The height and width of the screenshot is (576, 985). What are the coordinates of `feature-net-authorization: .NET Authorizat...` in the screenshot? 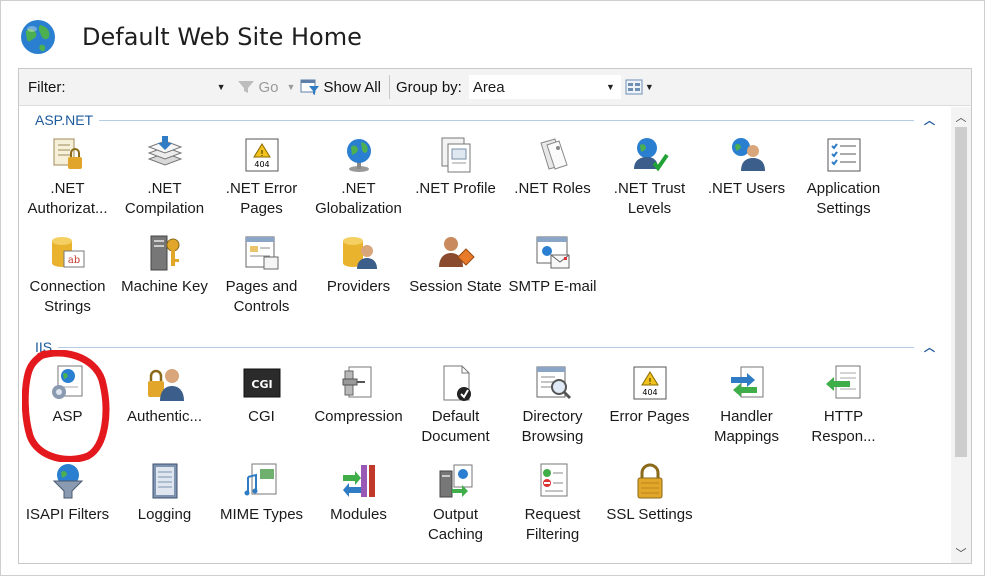 It's located at (67, 177).